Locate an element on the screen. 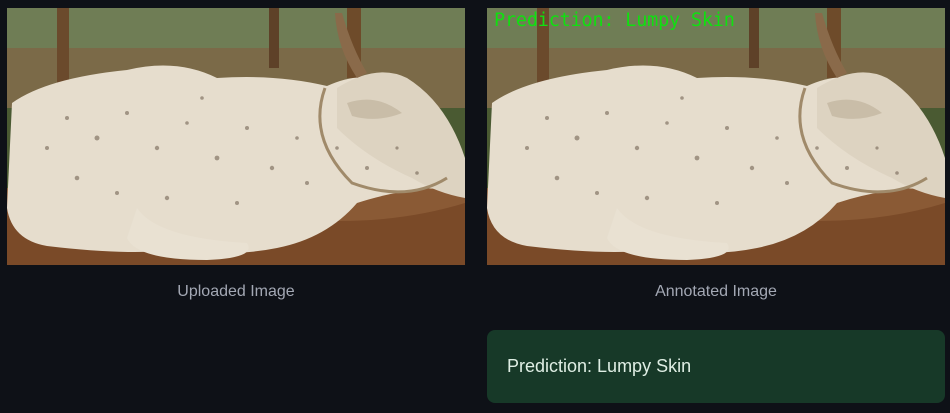  prediction-overlay-text: Prediction: Lumpy Skin is located at coordinates (614, 20).